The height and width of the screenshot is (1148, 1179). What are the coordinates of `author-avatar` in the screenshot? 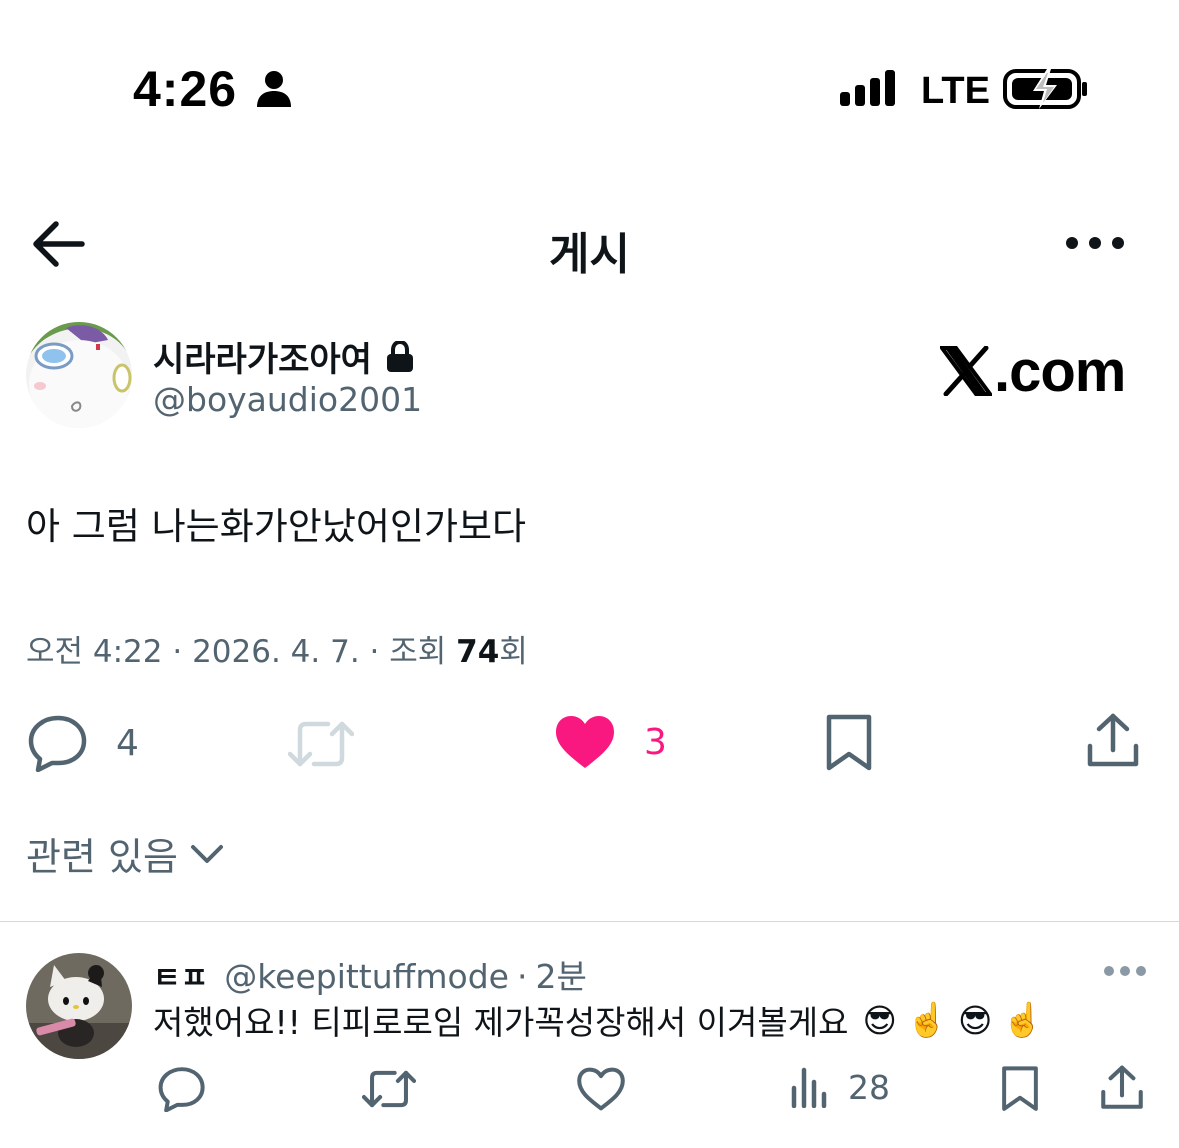 It's located at (79, 375).